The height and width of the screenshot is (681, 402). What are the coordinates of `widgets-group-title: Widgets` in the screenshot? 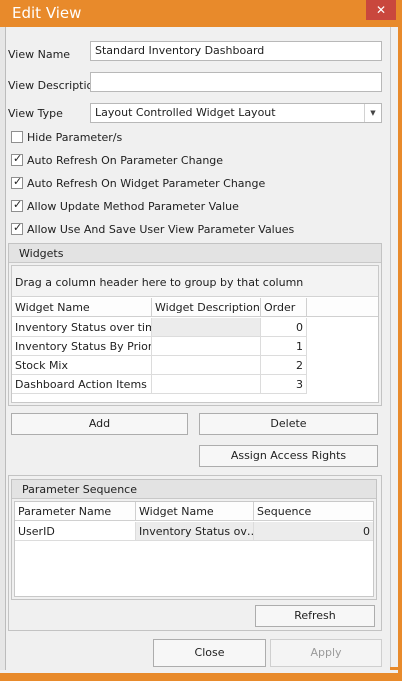 It's located at (195, 253).